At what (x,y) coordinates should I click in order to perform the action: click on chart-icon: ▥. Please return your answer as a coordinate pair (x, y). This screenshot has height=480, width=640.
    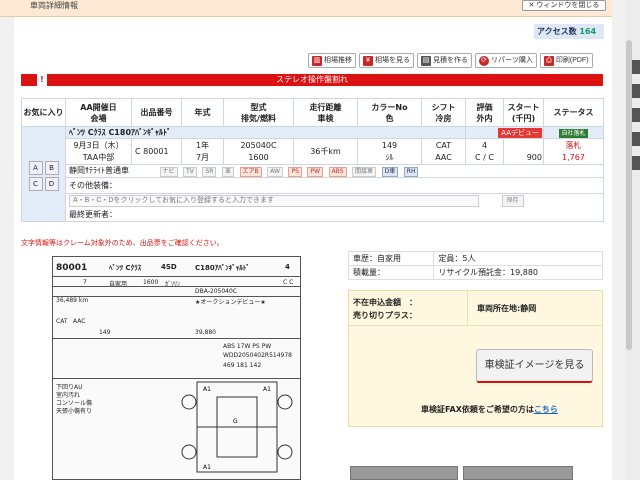
    Looking at the image, I should click on (317, 60).